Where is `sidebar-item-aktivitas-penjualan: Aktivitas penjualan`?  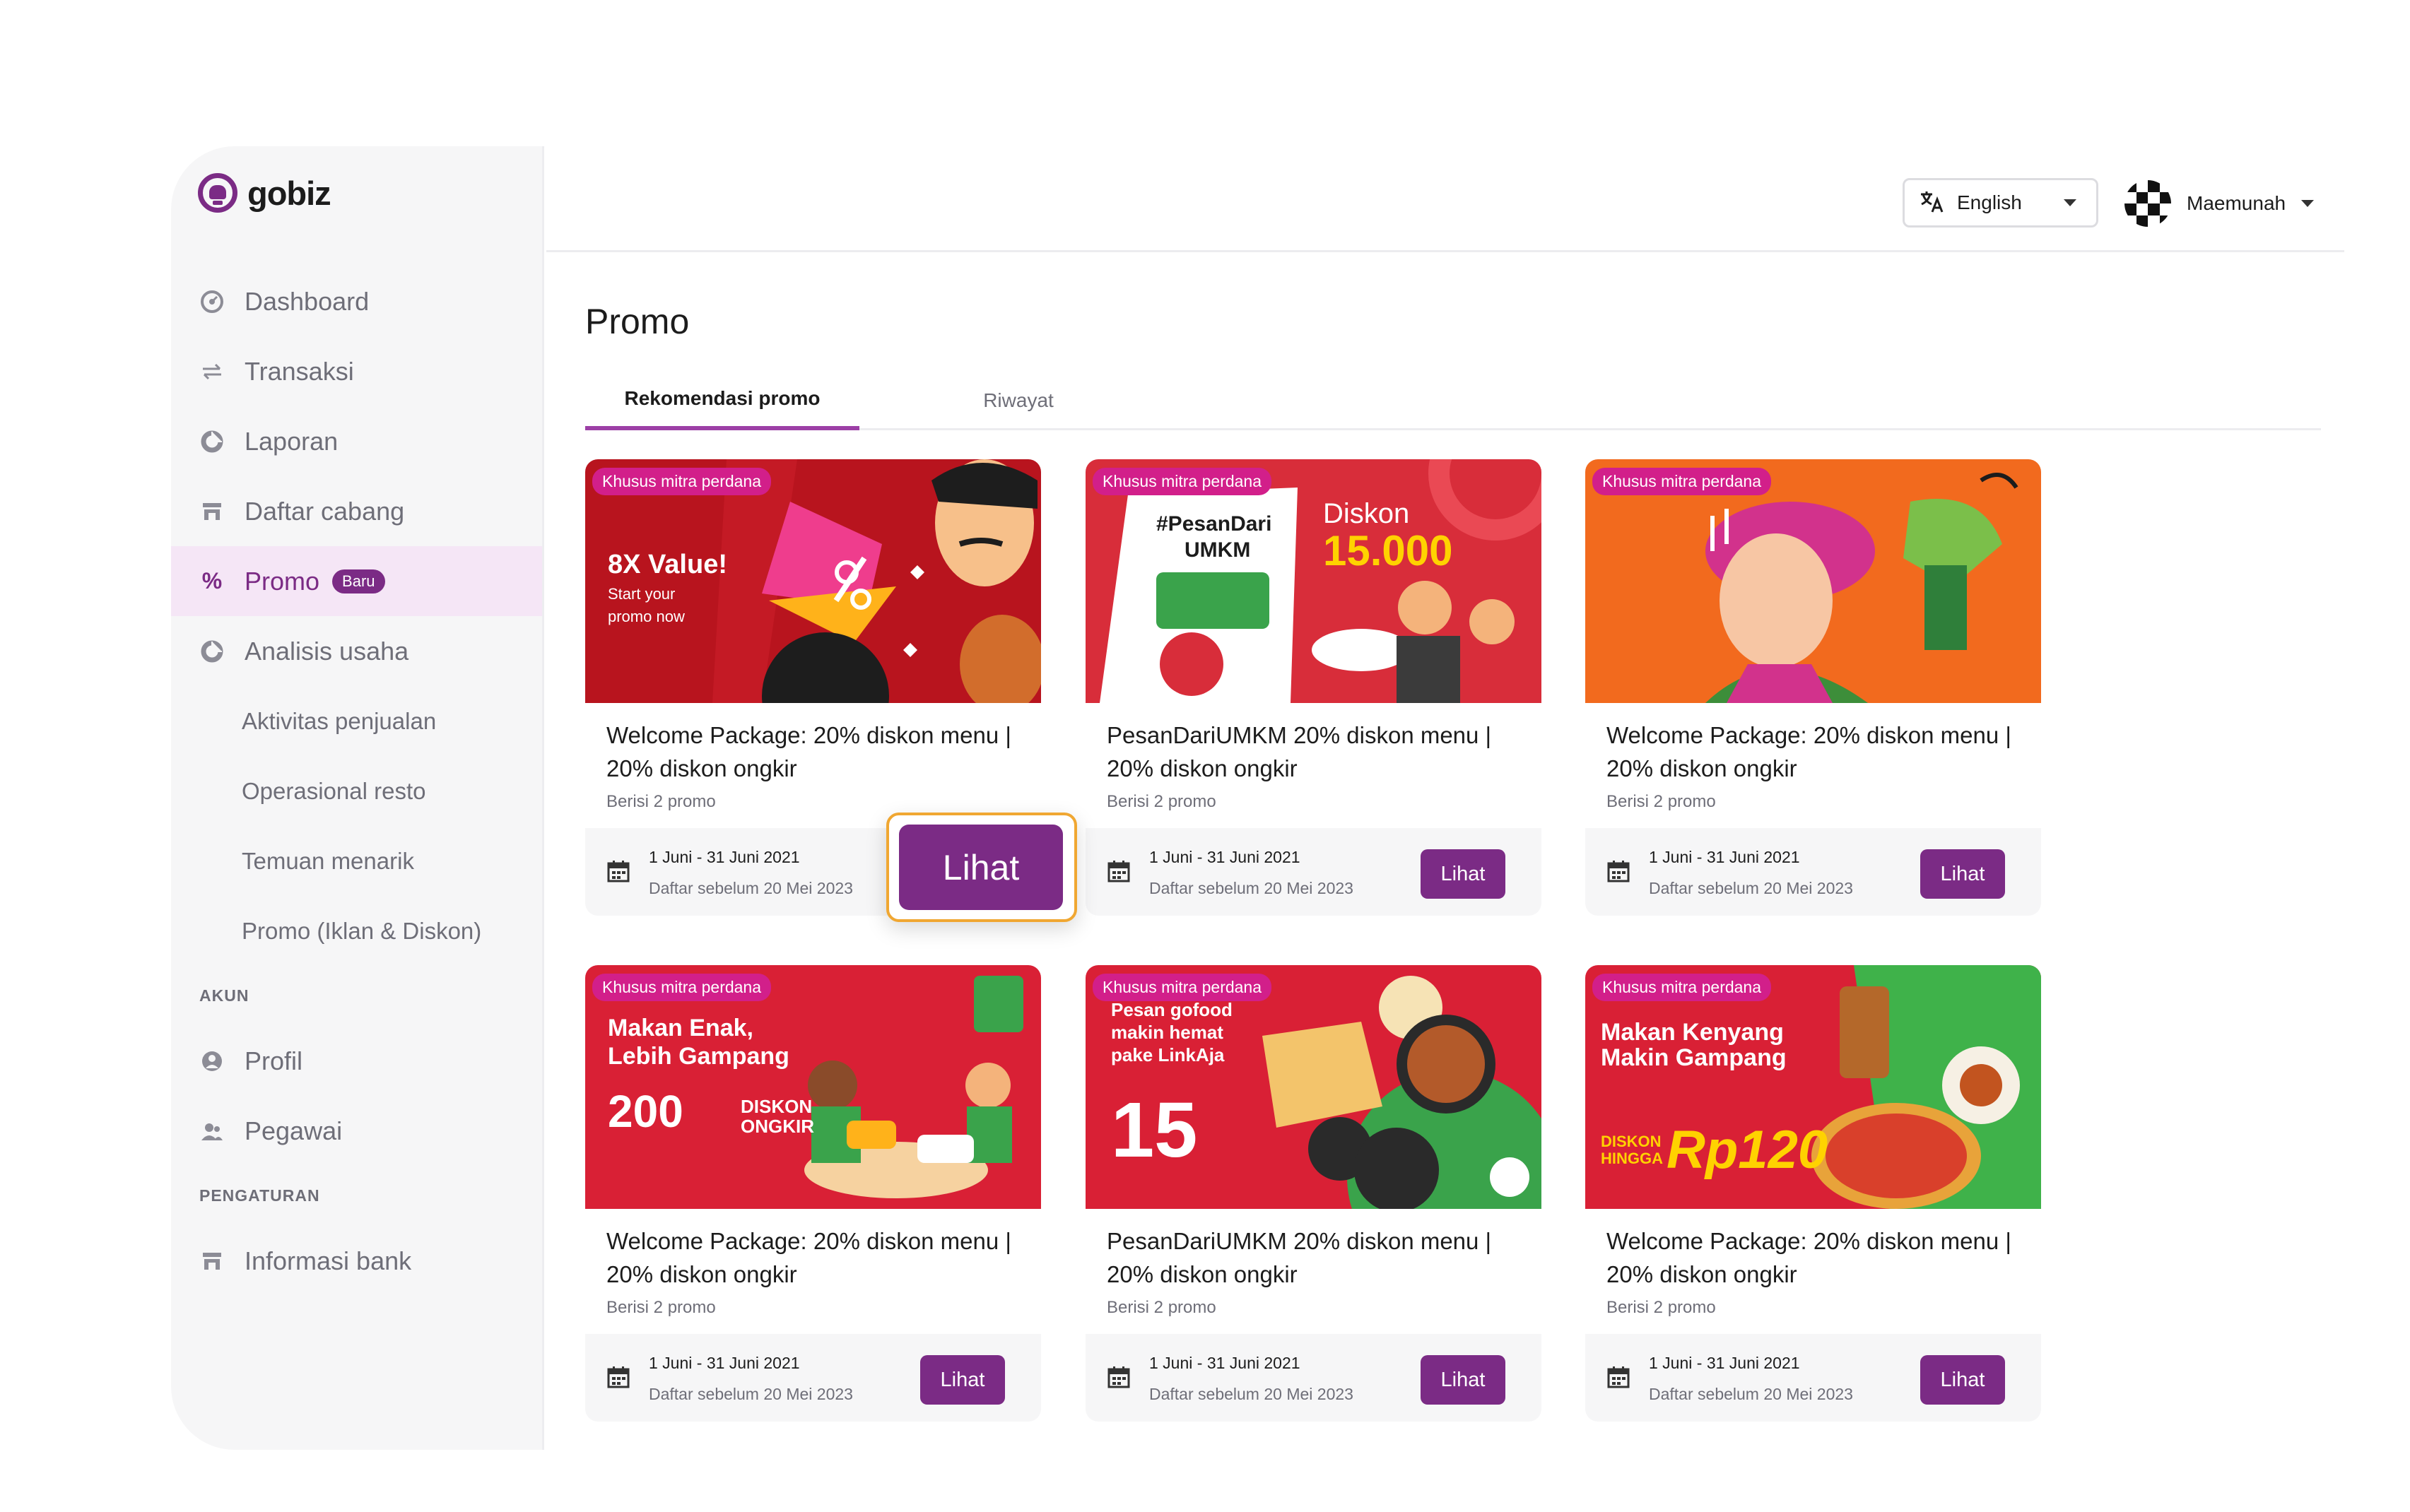
sidebar-item-aktivitas-penjualan: Aktivitas penjualan is located at coordinates (357, 721).